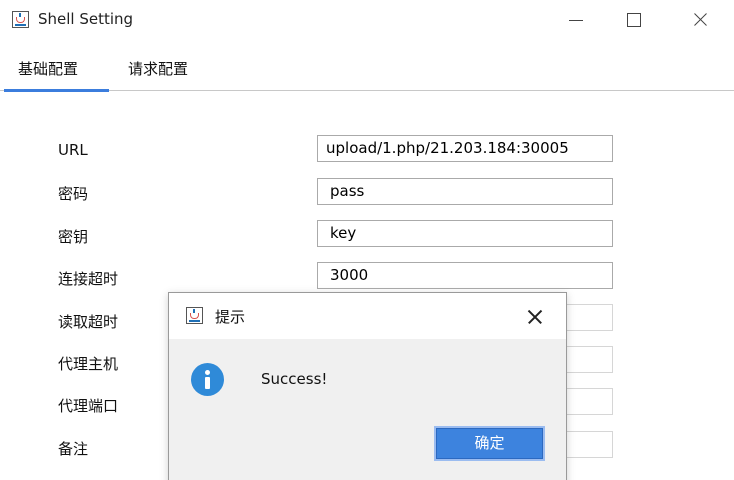 The image size is (734, 480). Describe the element at coordinates (73, 449) in the screenshot. I see `remark-label: 备注` at that location.